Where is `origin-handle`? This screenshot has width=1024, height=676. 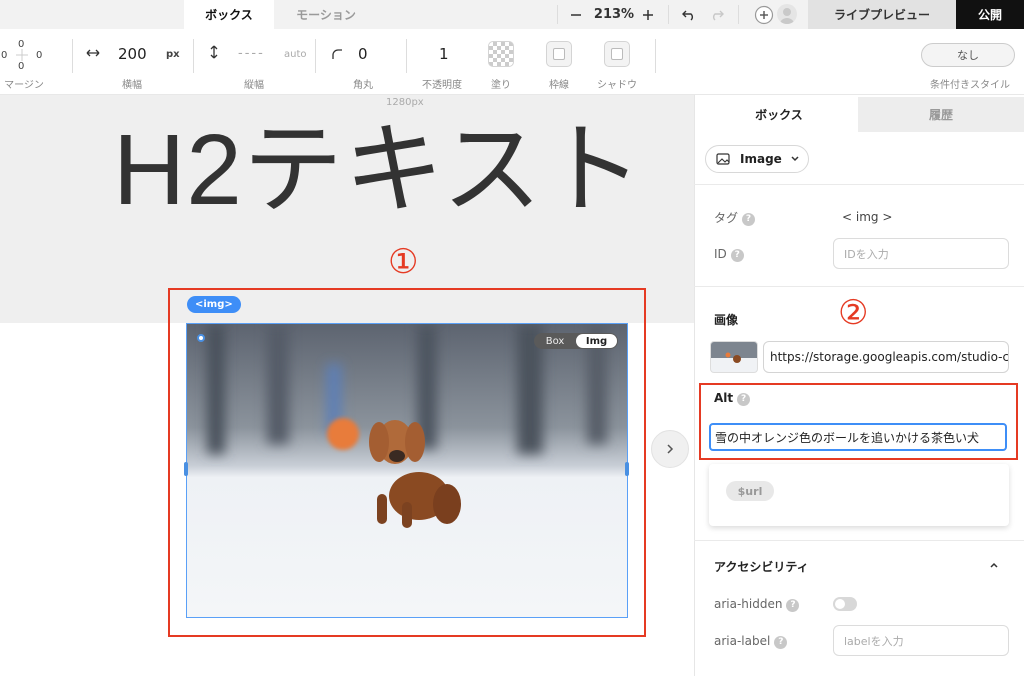
origin-handle is located at coordinates (201, 338).